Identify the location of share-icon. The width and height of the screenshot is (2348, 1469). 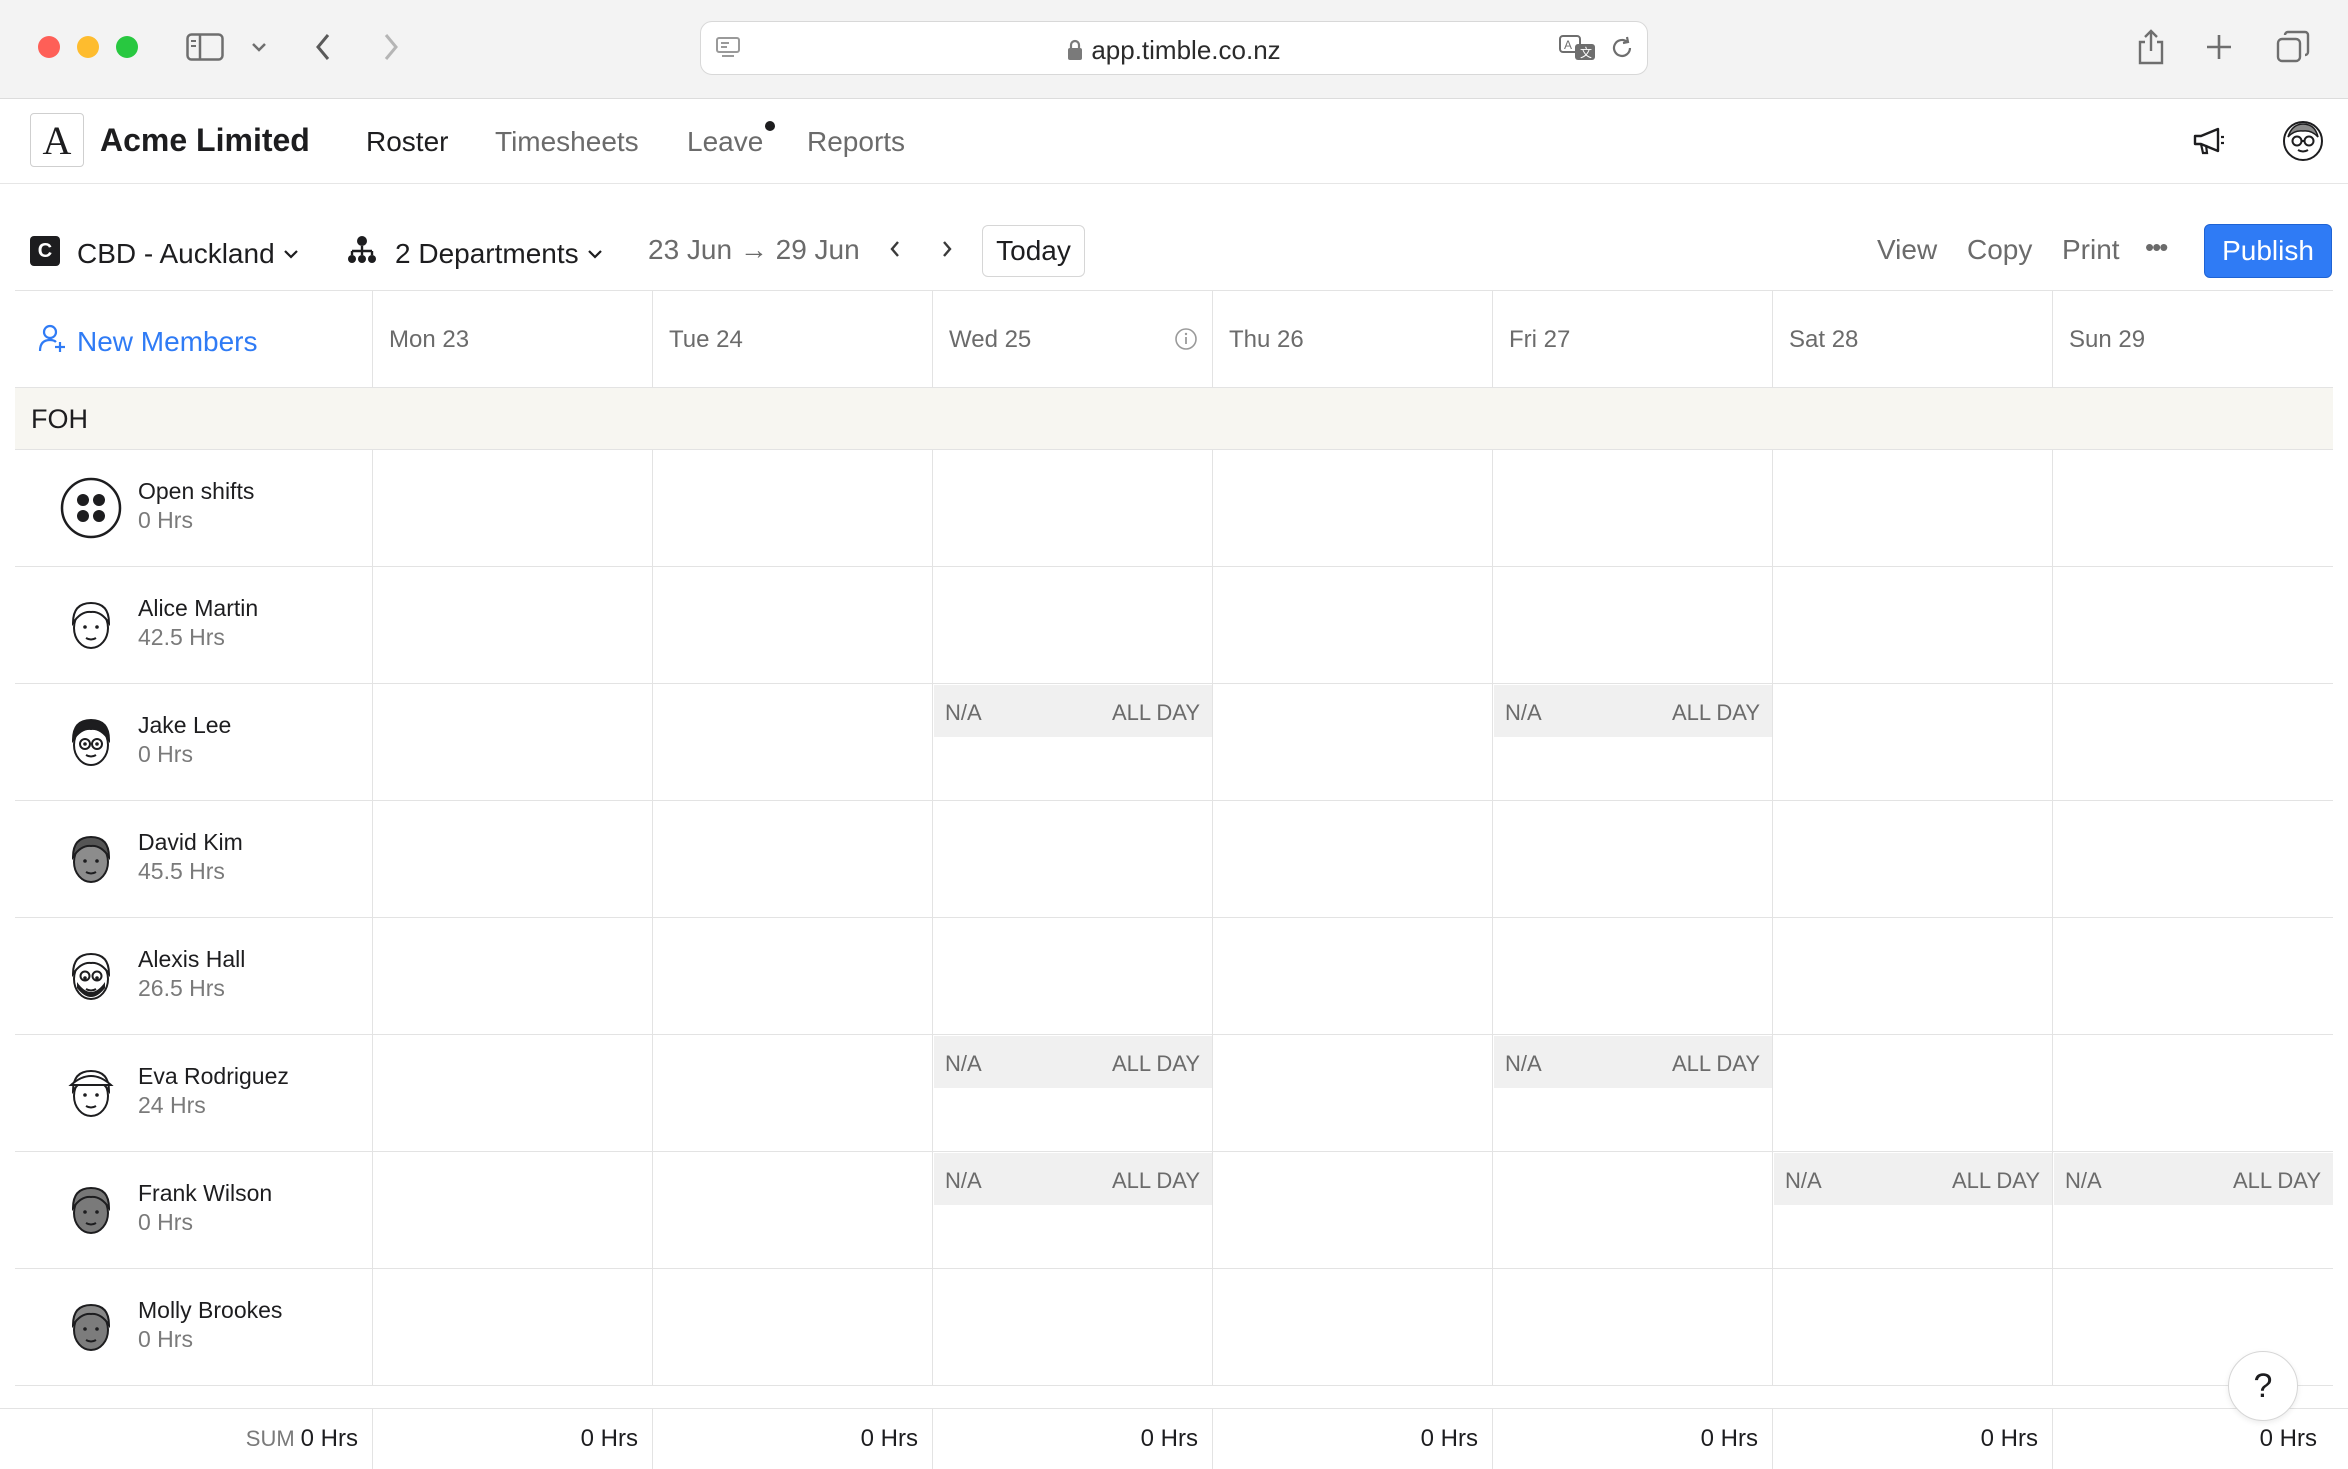
(2151, 47).